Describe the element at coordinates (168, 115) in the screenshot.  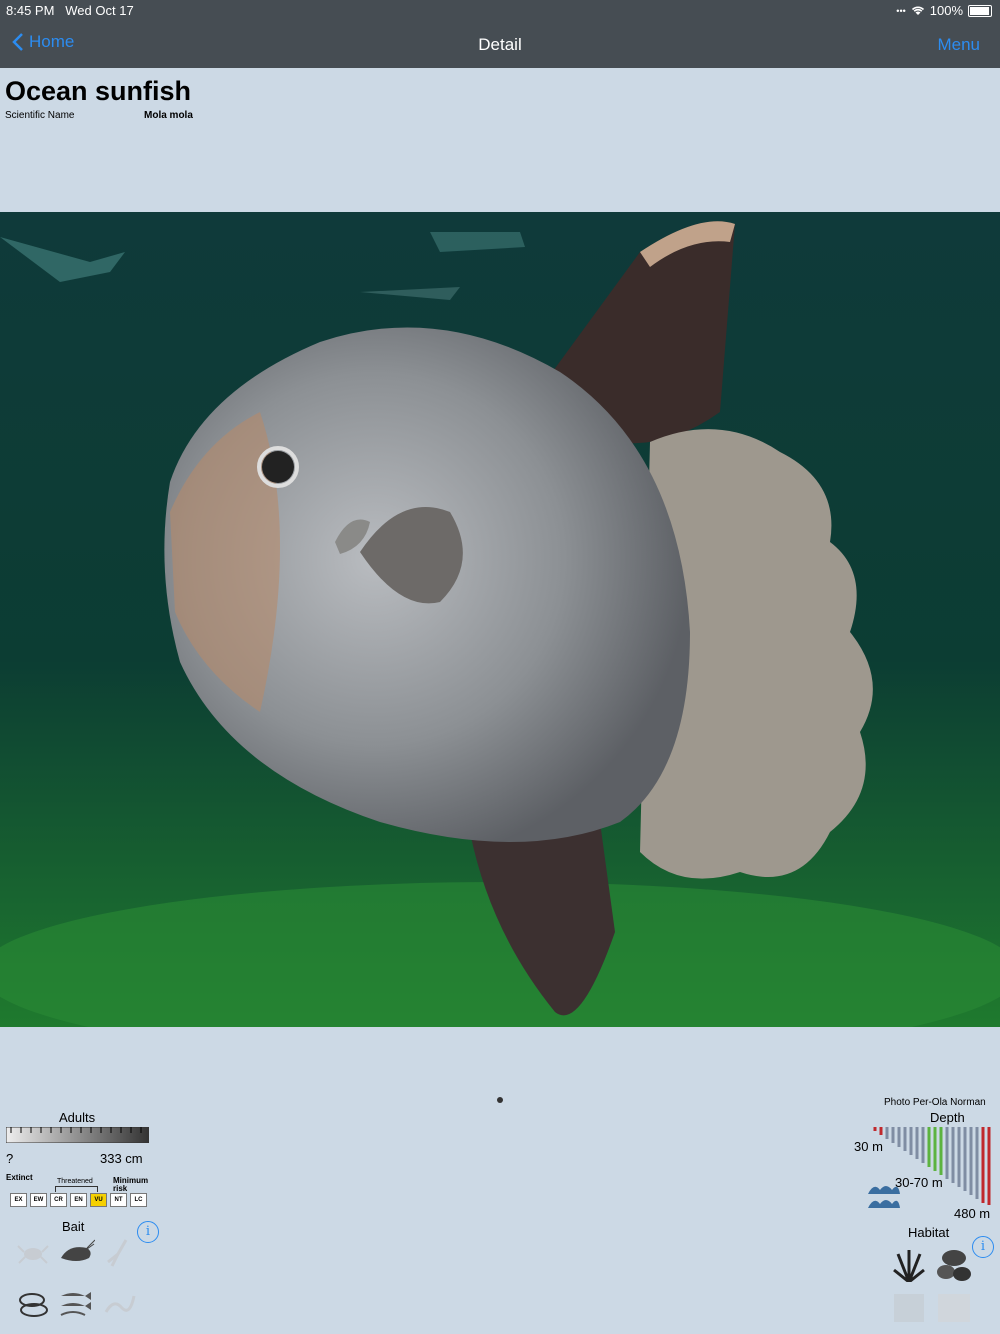
I see `scientific-name-value: Mola mola` at that location.